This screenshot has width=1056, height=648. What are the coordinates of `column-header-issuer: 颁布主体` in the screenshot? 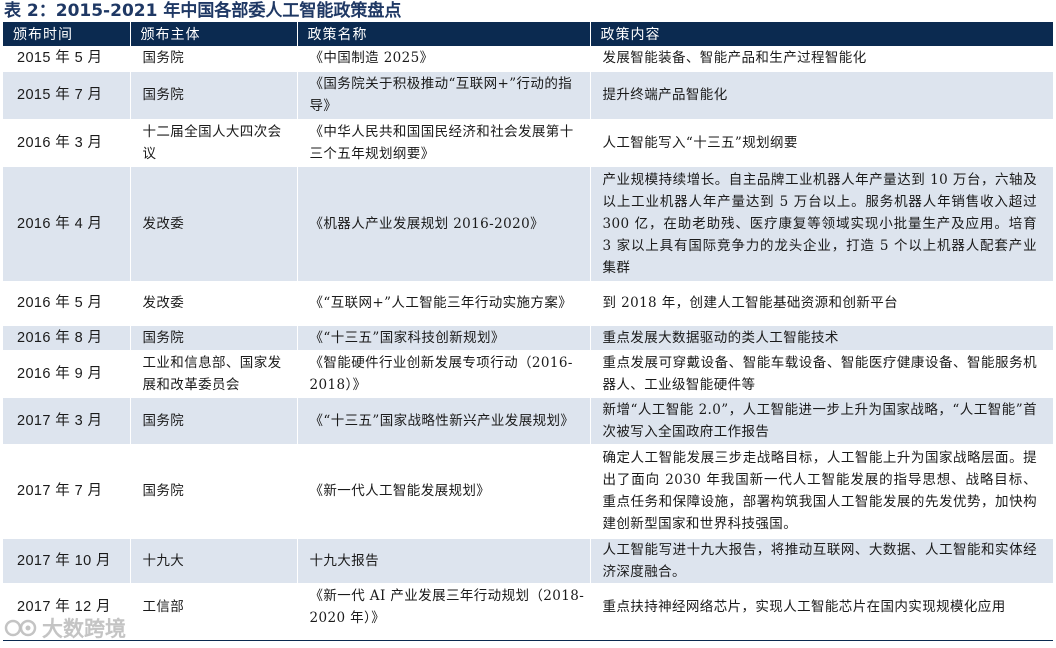 It's located at (213, 34).